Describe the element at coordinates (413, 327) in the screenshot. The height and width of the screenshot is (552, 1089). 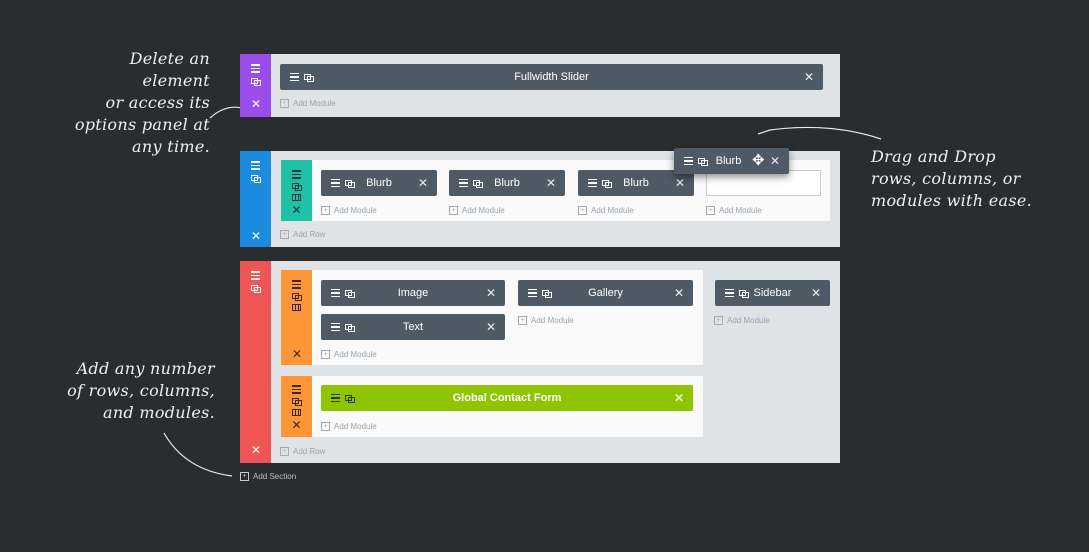
I see `module-text: Text ✕` at that location.